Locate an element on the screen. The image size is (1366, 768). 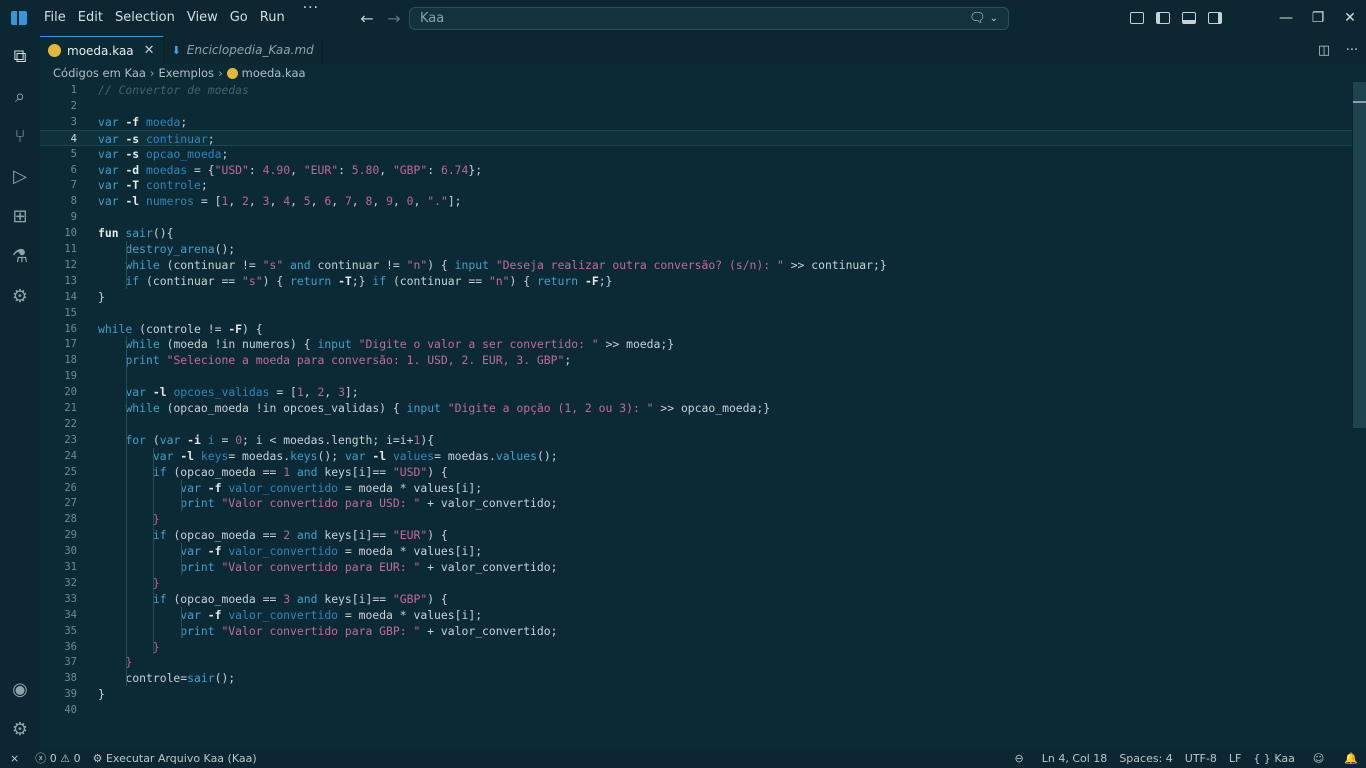
indentation: Spaces: 4 is located at coordinates (1145, 758).